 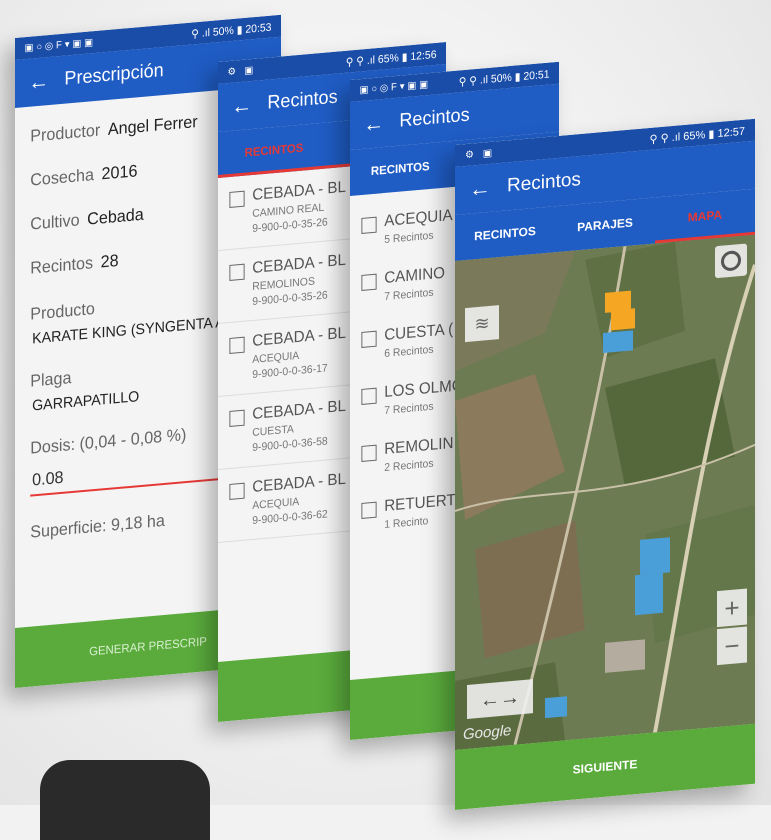 I want to click on item-title: CUESTA (, so click(x=419, y=332).